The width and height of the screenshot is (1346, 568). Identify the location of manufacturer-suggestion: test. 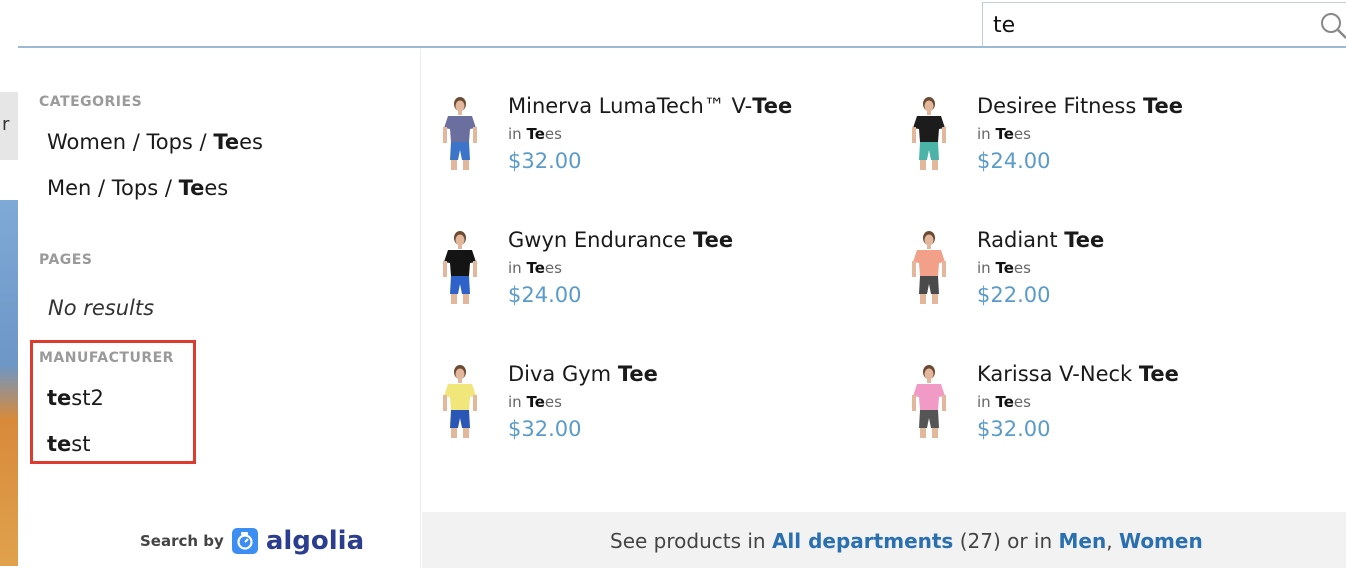
(68, 444).